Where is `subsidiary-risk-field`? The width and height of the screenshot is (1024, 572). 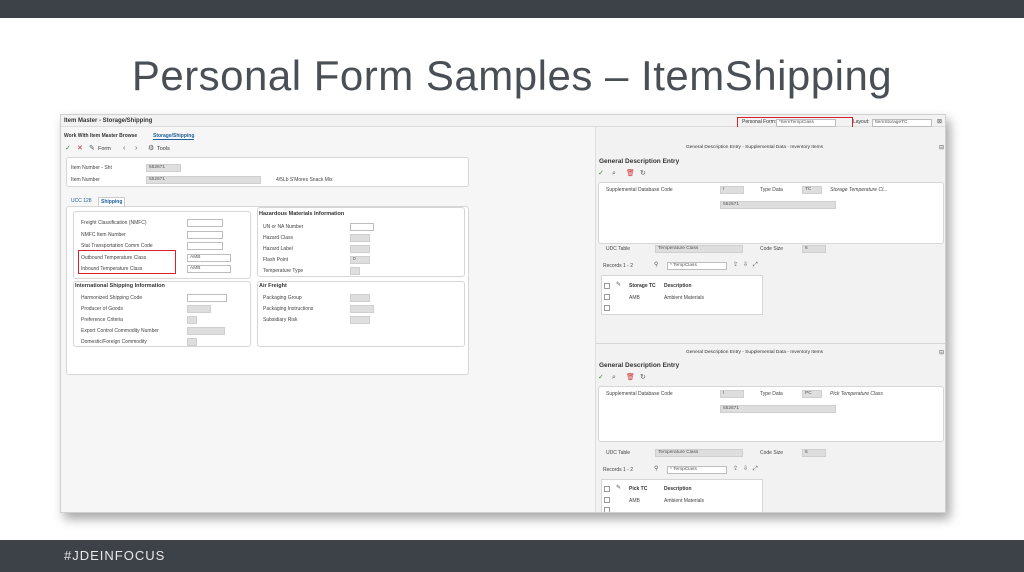 subsidiary-risk-field is located at coordinates (360, 320).